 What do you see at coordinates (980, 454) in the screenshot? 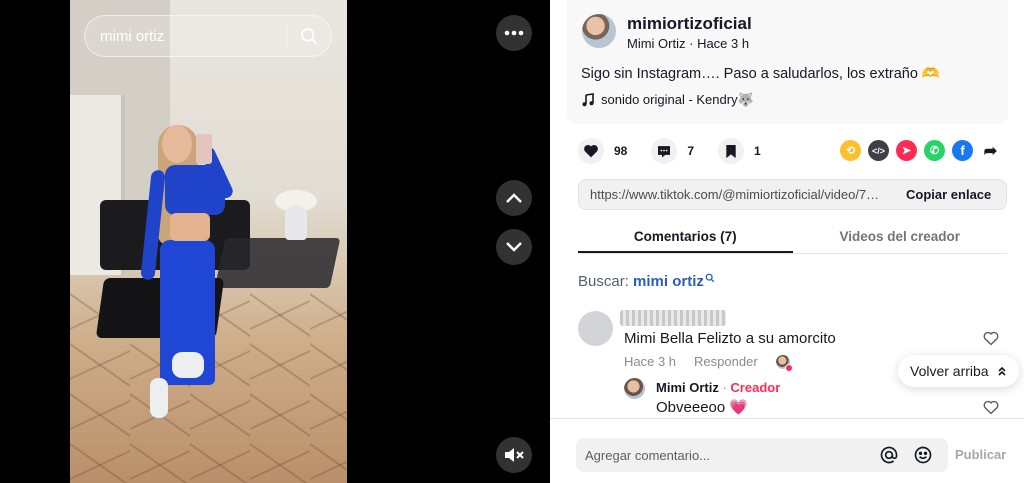
I see `post-comment-button: Publicar` at bounding box center [980, 454].